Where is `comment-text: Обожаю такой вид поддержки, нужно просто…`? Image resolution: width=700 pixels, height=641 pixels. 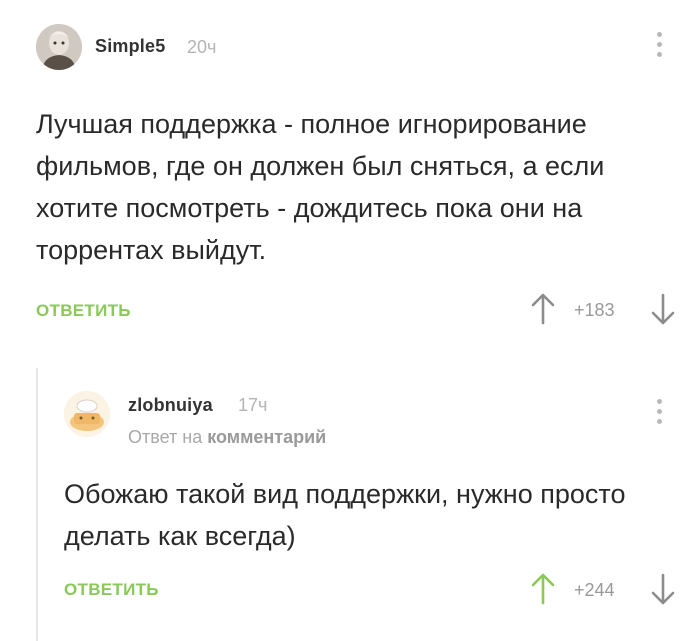
comment-text: Обожаю такой вид поддержки, нужно просто… is located at coordinates (345, 515).